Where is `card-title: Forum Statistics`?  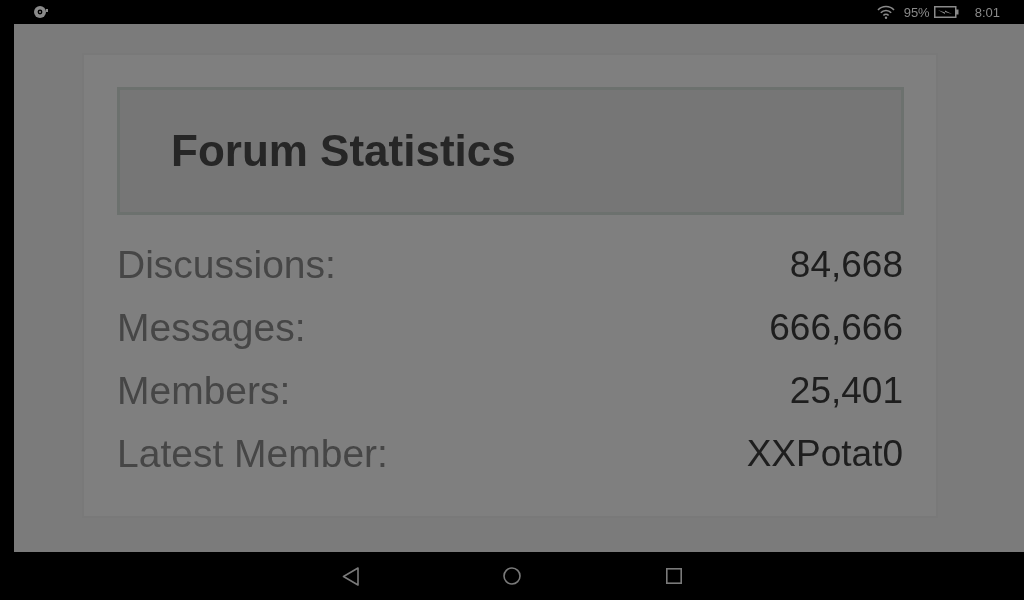 card-title: Forum Statistics is located at coordinates (343, 151).